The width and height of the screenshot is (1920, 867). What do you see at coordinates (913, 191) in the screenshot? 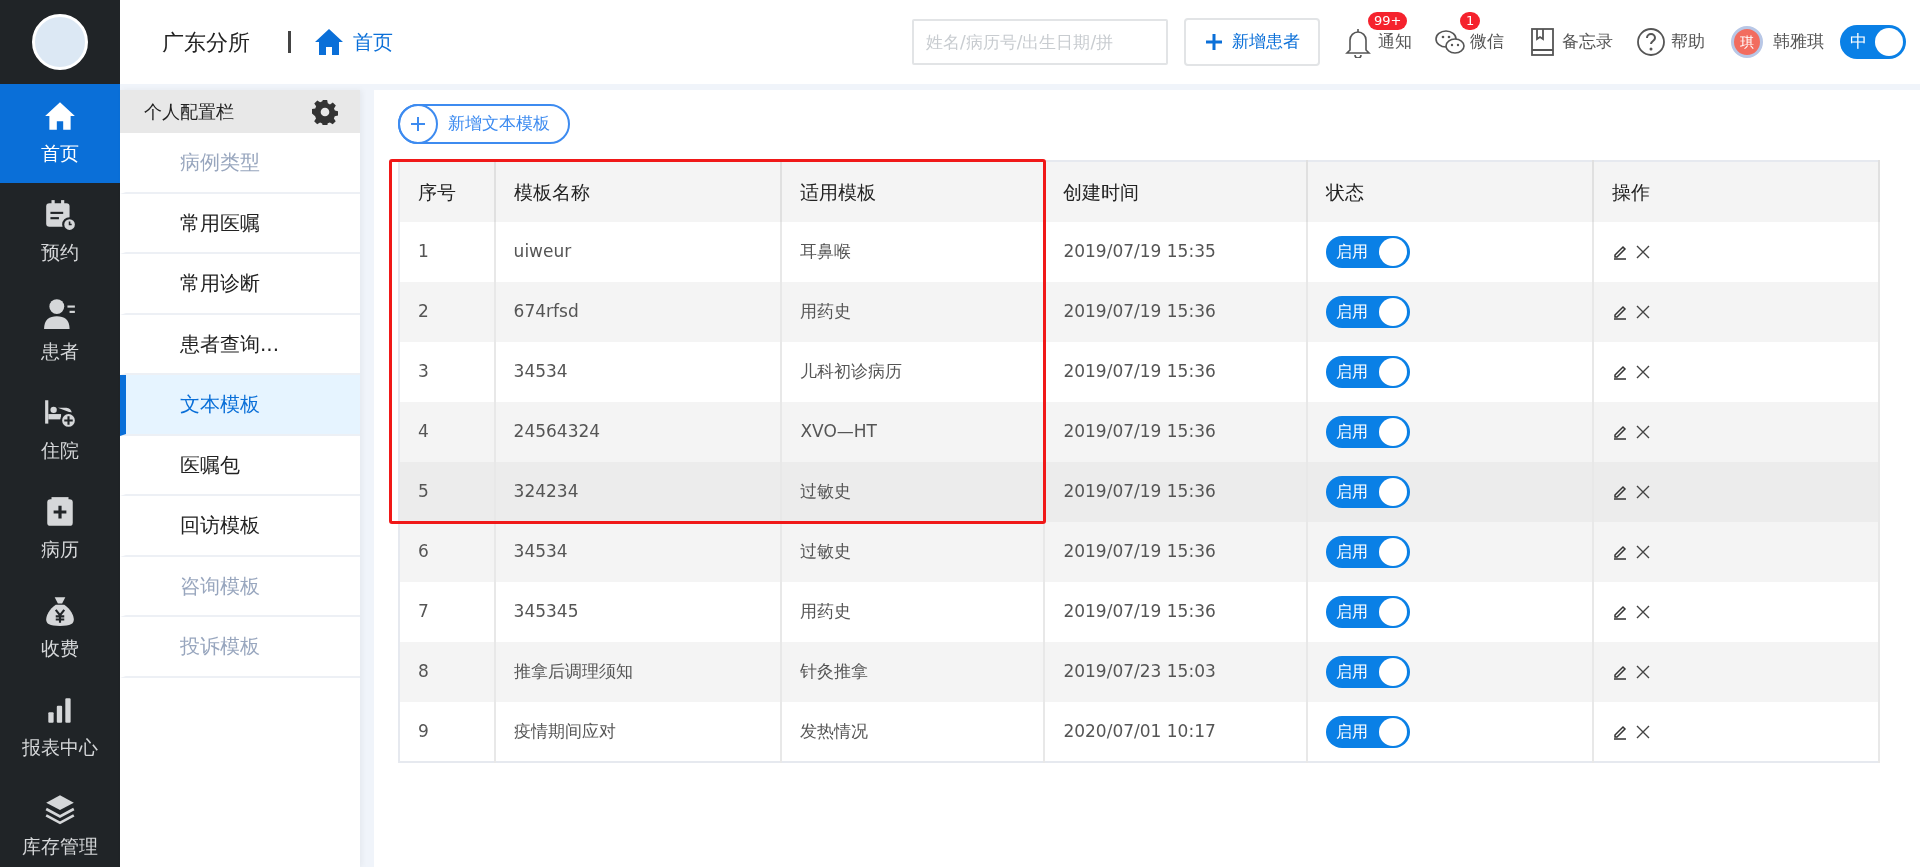
I see `column-header: 适用模板` at bounding box center [913, 191].